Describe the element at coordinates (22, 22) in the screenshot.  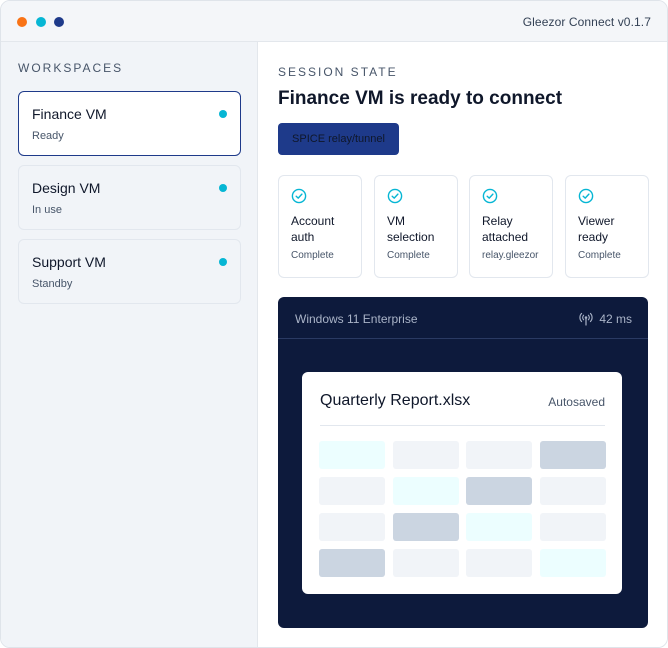
I see `window-dot-orange` at that location.